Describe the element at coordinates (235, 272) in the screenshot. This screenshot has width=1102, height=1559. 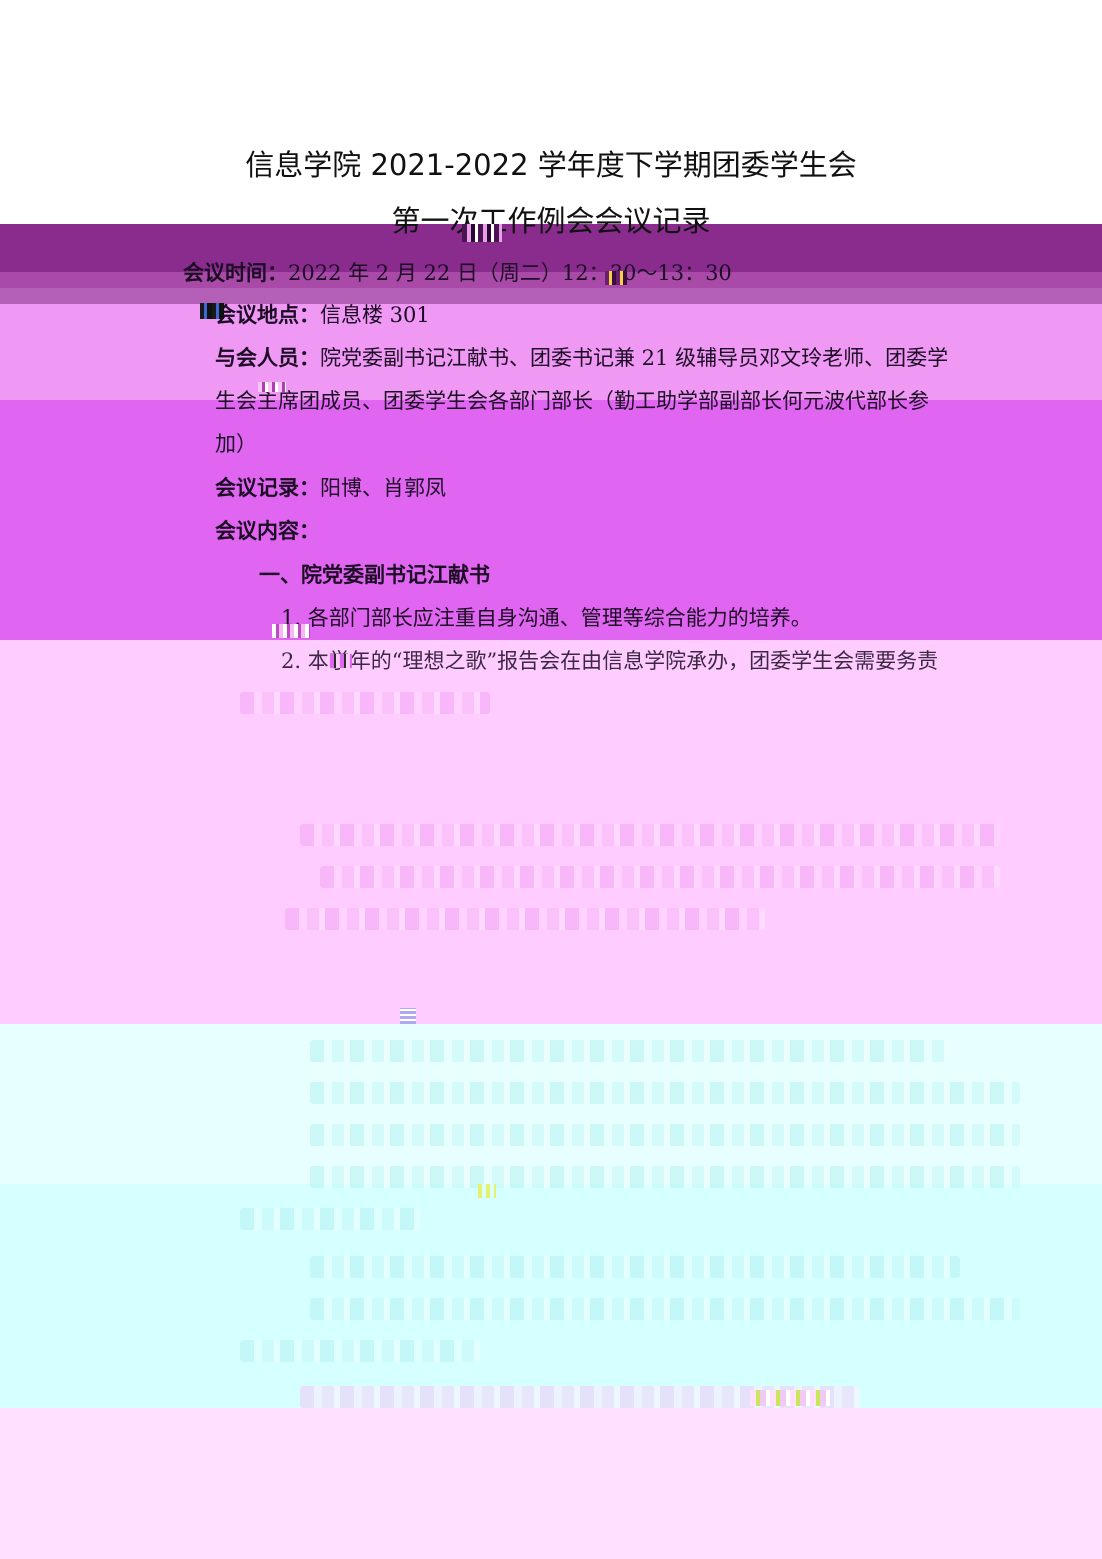
I see `meeting-time-label: 会议时间：` at that location.